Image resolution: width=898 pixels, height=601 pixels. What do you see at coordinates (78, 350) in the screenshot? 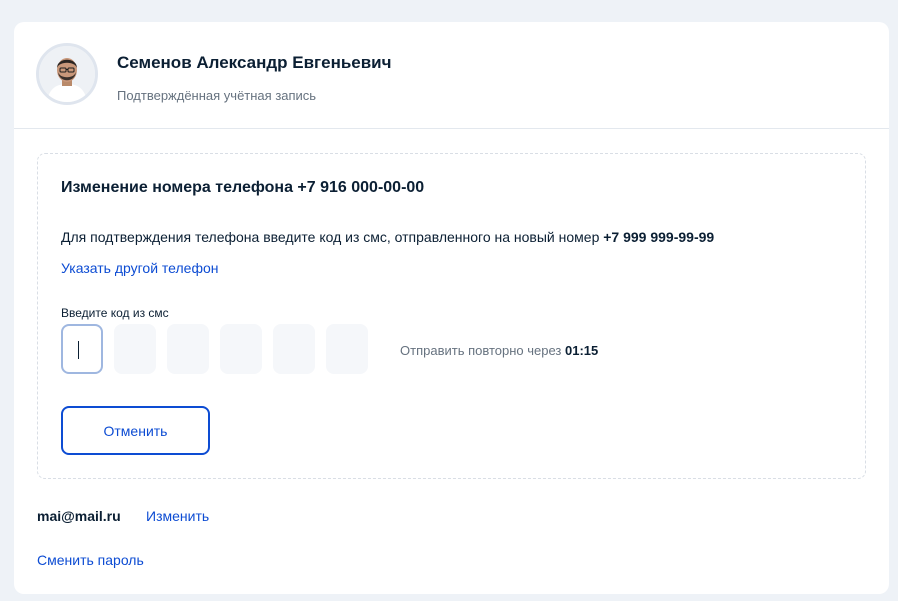
I see `text-caret` at bounding box center [78, 350].